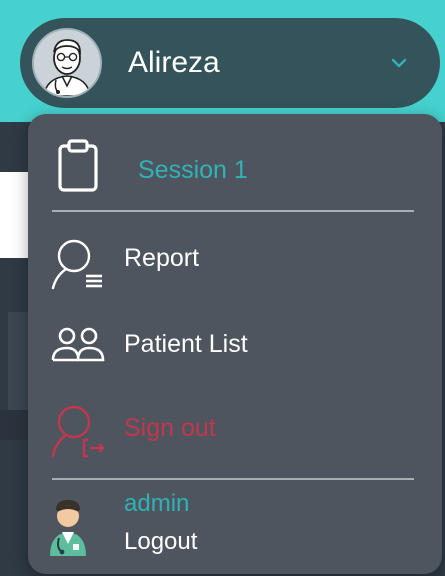  Describe the element at coordinates (15, 215) in the screenshot. I see `background-panel` at that location.